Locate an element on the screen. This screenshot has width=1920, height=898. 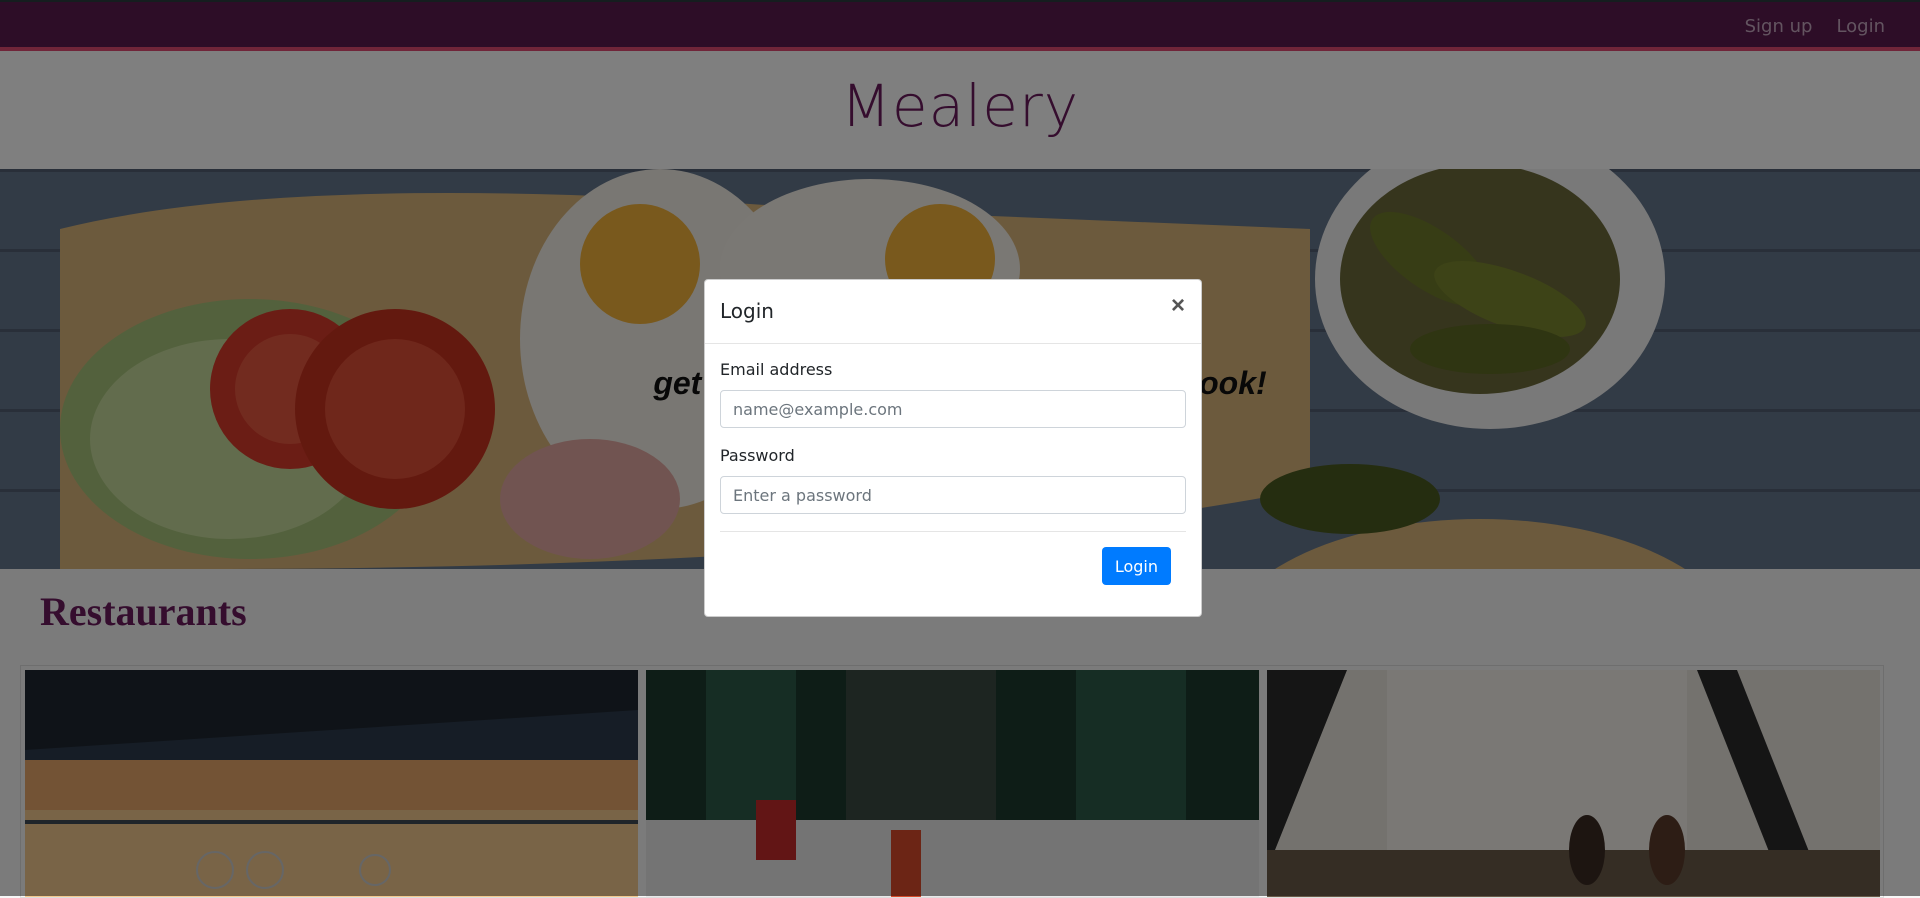
modal-title: Login is located at coordinates (747, 311).